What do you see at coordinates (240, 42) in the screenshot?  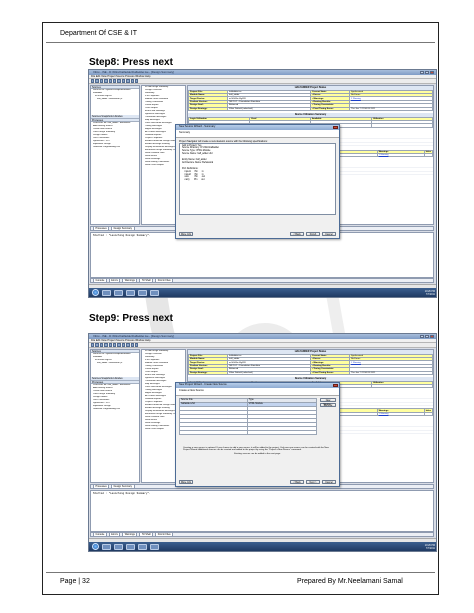 I see `header-rule` at bounding box center [240, 42].